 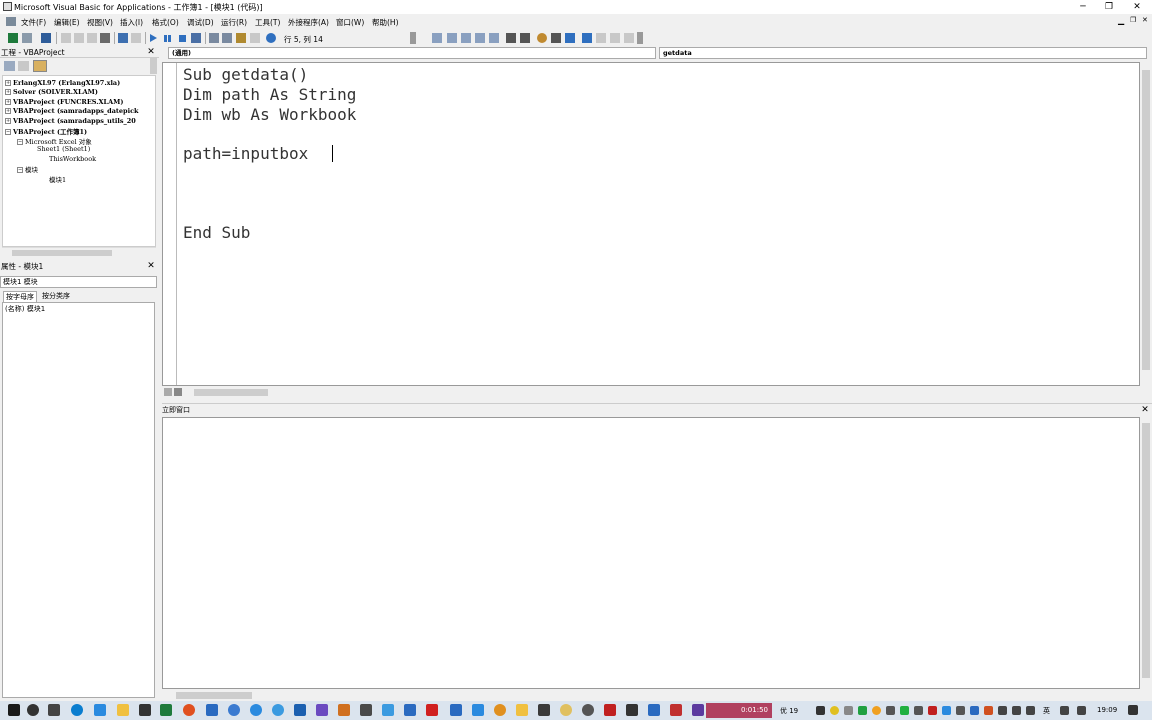 I want to click on immediate-vscroll, so click(x=1146, y=553).